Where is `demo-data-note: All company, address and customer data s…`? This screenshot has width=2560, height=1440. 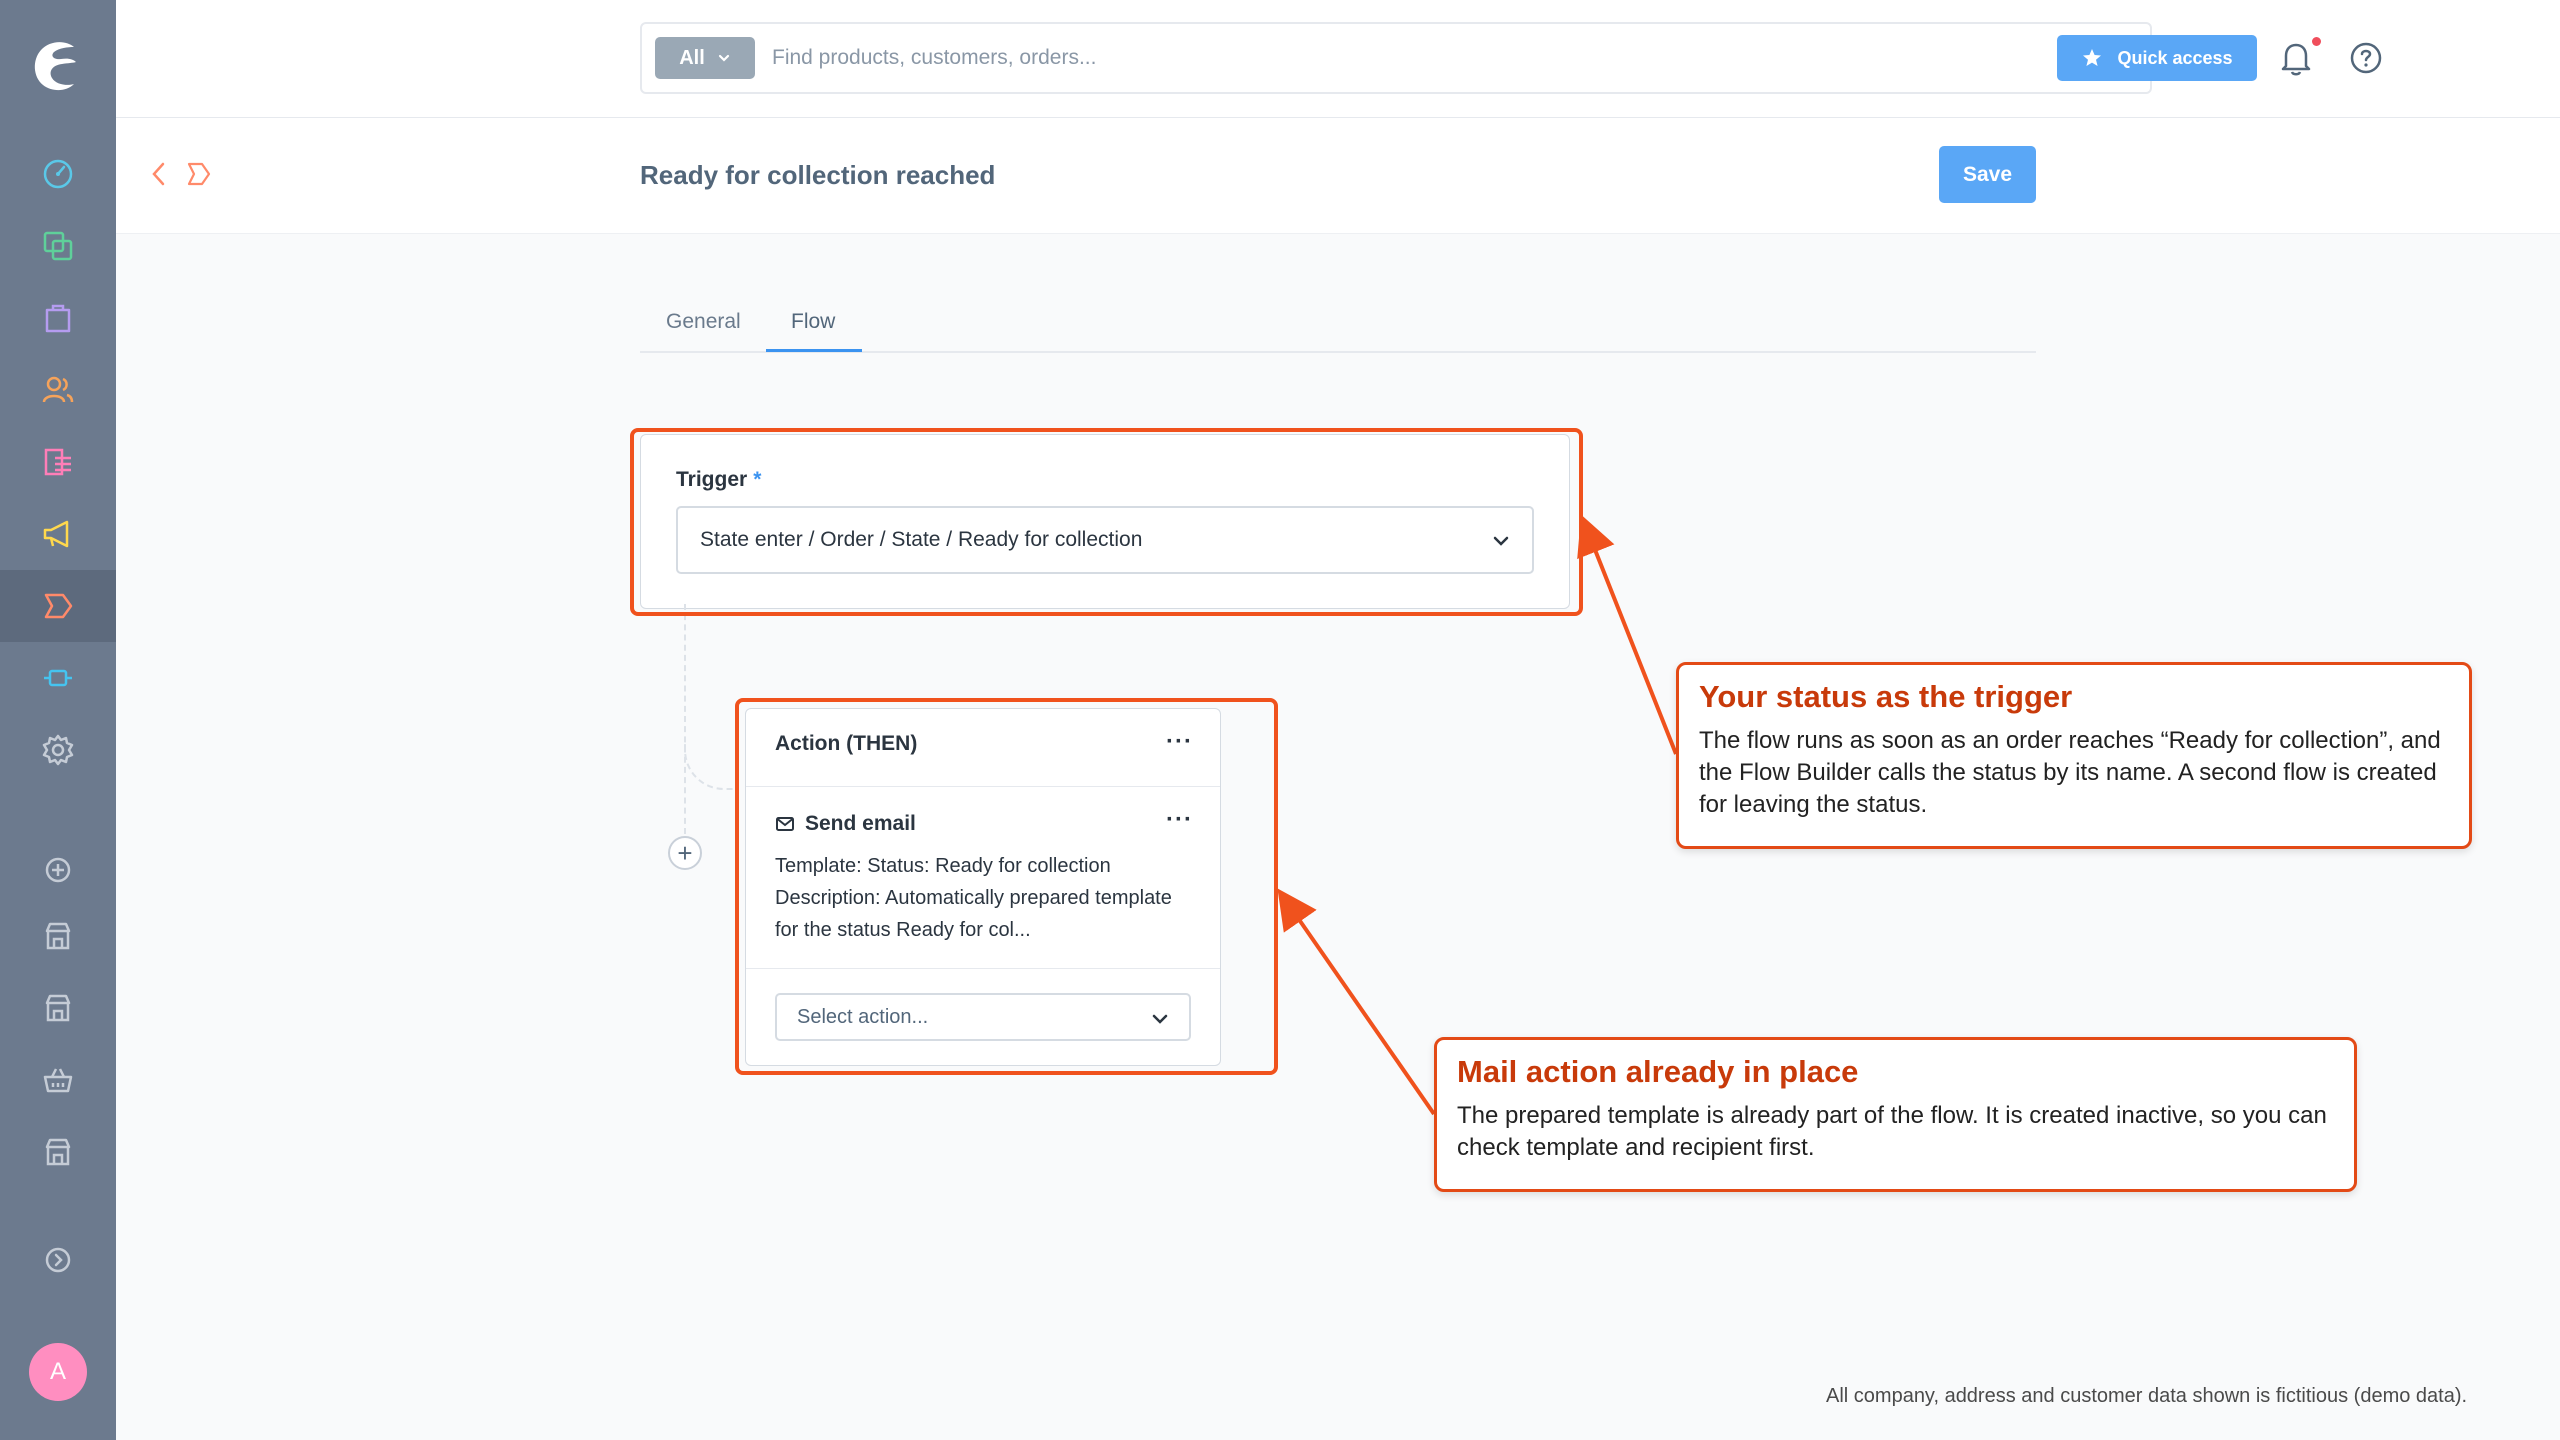 demo-data-note: All company, address and customer data s… is located at coordinates (2147, 1396).